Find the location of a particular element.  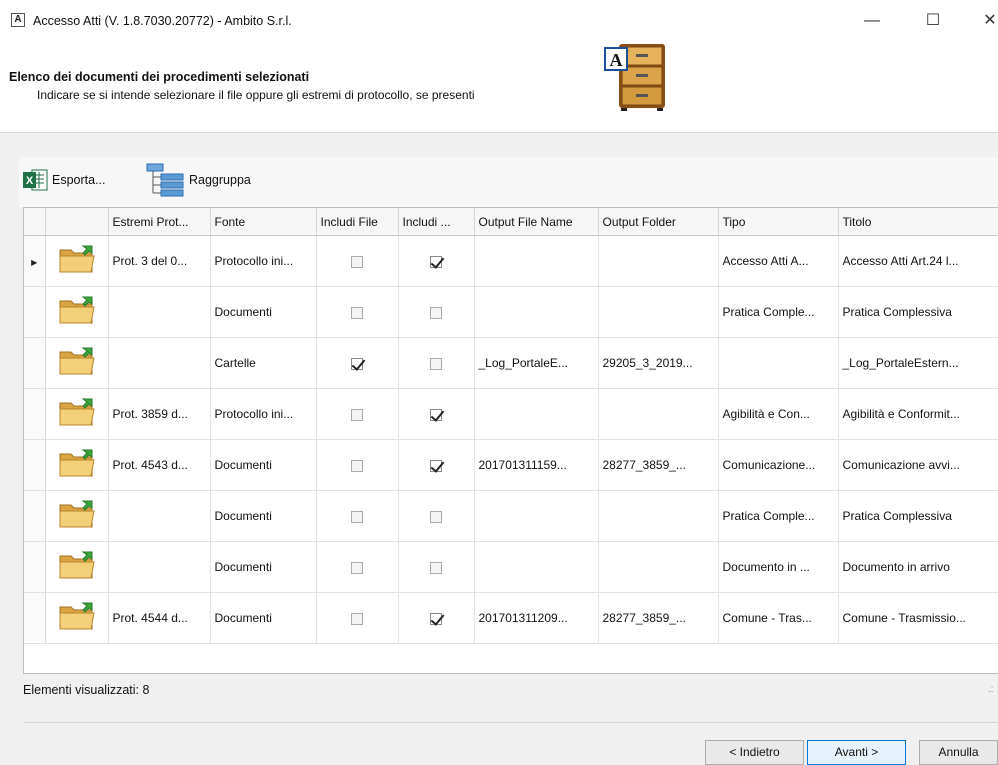

column-header-output-file-name: Output File Name is located at coordinates (536, 222).